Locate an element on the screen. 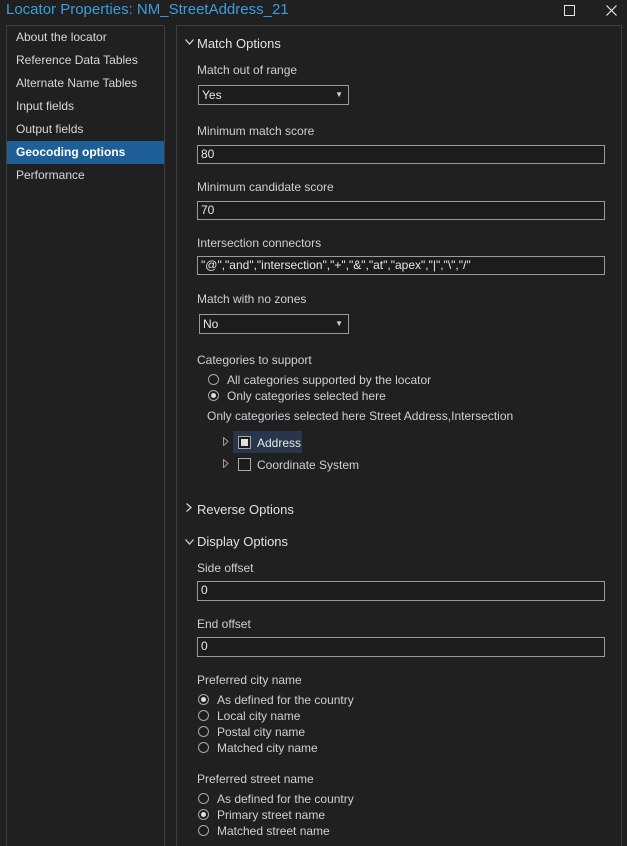 Image resolution: width=627 pixels, height=846 pixels. sidebar-item-reference-data-tables: Reference Data Tables is located at coordinates (85, 60).